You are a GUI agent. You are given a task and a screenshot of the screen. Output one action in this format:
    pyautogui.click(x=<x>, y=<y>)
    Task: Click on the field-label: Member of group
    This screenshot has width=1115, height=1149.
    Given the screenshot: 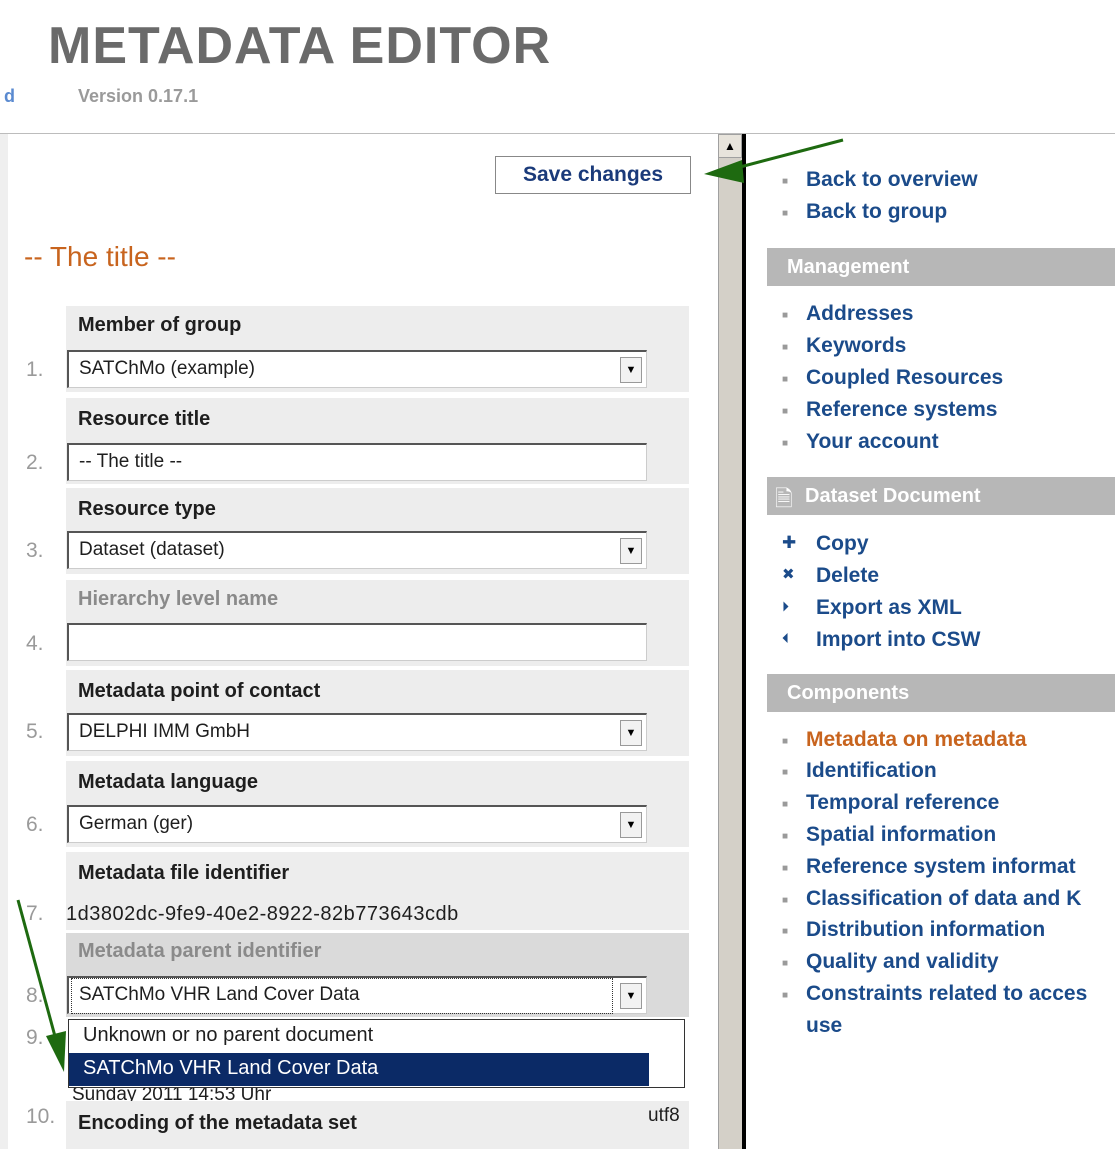 What is the action you would take?
    pyautogui.click(x=160, y=325)
    